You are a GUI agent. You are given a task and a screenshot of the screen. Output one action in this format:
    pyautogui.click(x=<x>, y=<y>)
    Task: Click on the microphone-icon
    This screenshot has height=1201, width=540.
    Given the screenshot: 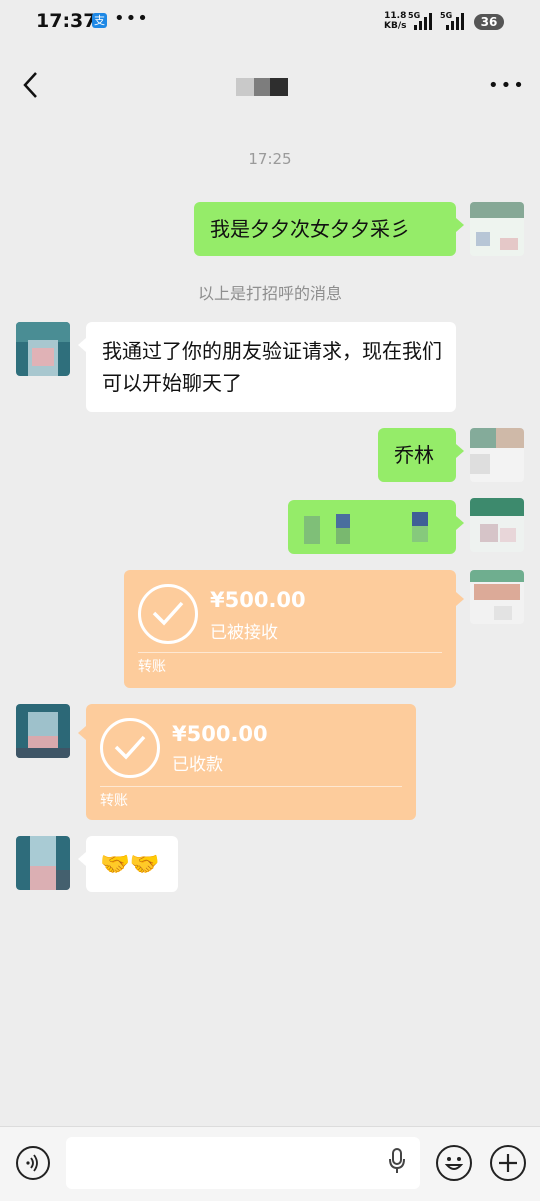 What is the action you would take?
    pyautogui.click(x=397, y=1161)
    